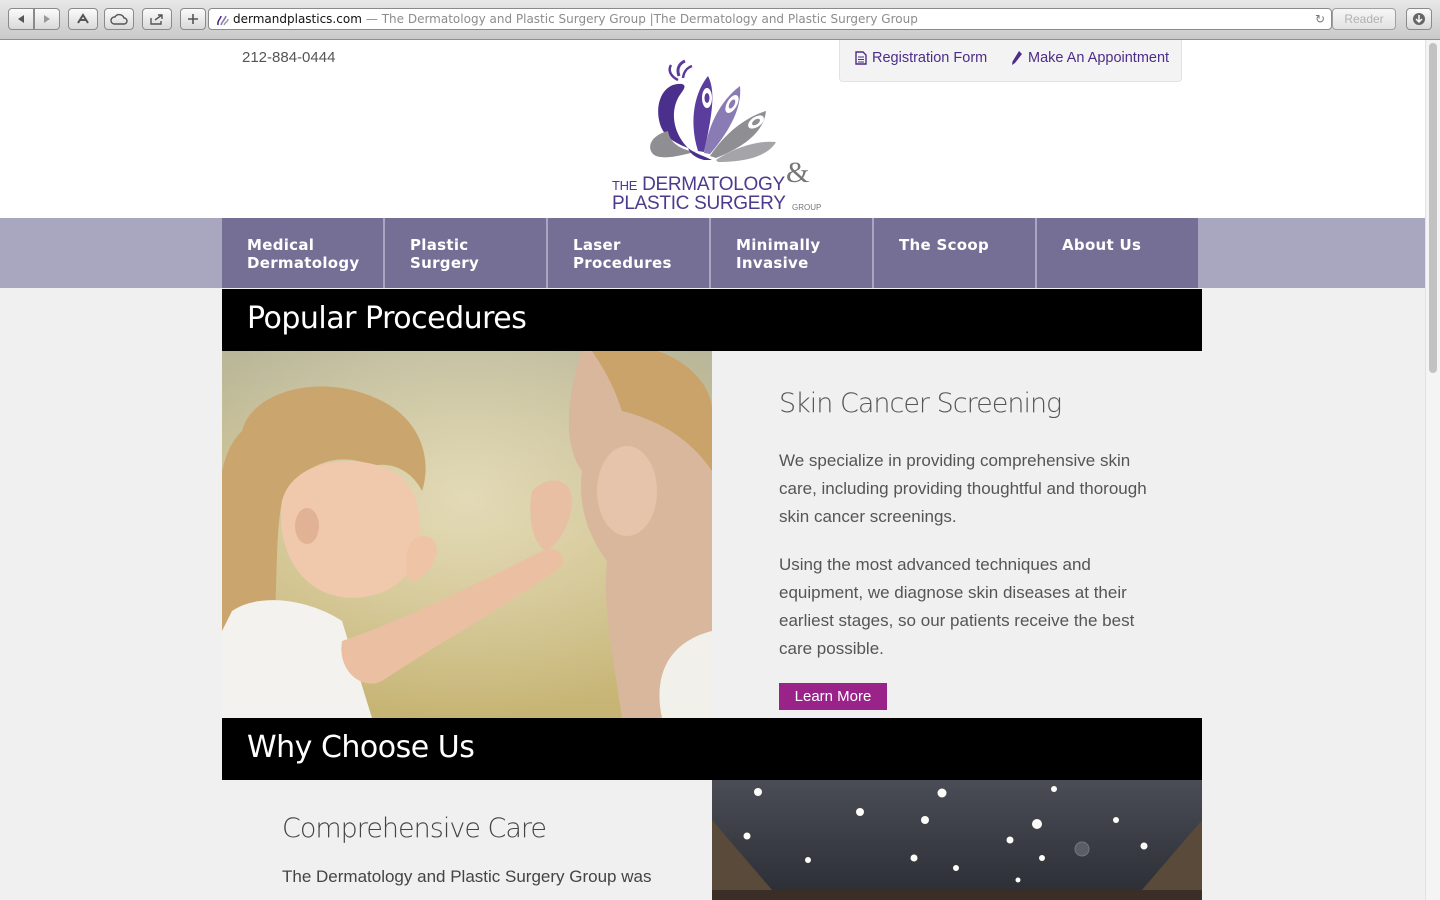 The height and width of the screenshot is (900, 1440). Describe the element at coordinates (1433, 208) in the screenshot. I see `scrollbar-thumb` at that location.